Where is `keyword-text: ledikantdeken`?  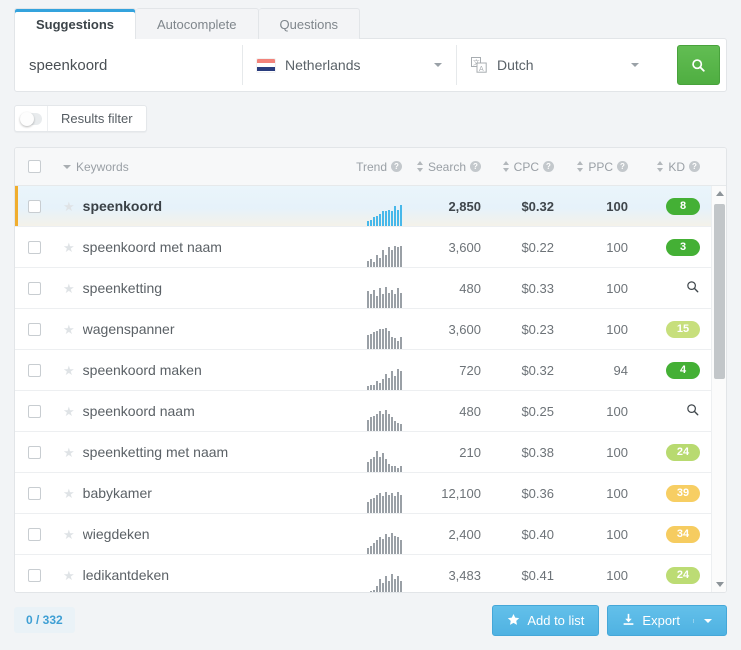
keyword-text: ledikantdeken is located at coordinates (126, 575).